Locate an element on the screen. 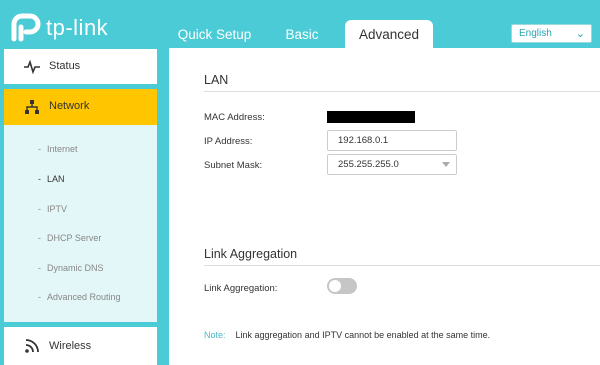  ip-address-input: 192.168.0.1 is located at coordinates (392, 140).